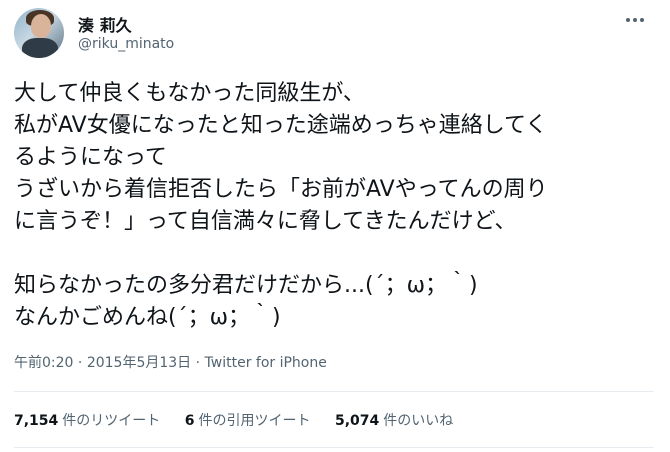 This screenshot has width=670, height=452. I want to click on tweet-line: 知らなかったの多分君だけだから...(´；ω；｀), so click(246, 285).